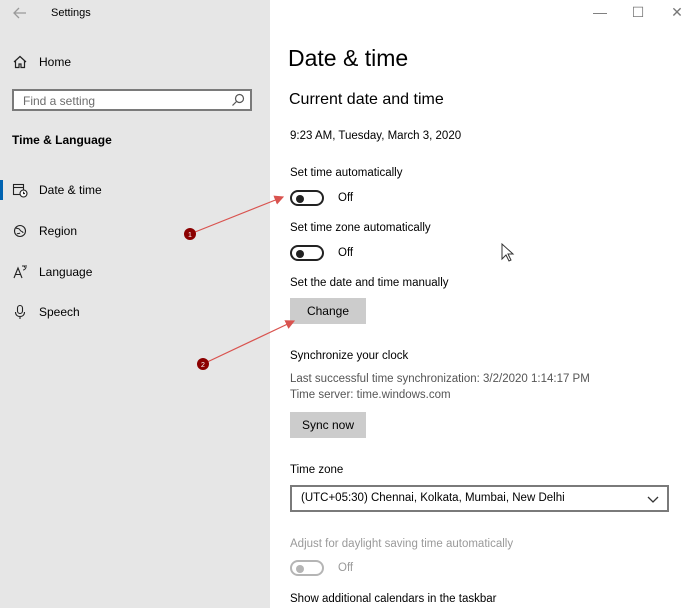 This screenshot has height=608, width=693. I want to click on globe-icon, so click(20, 231).